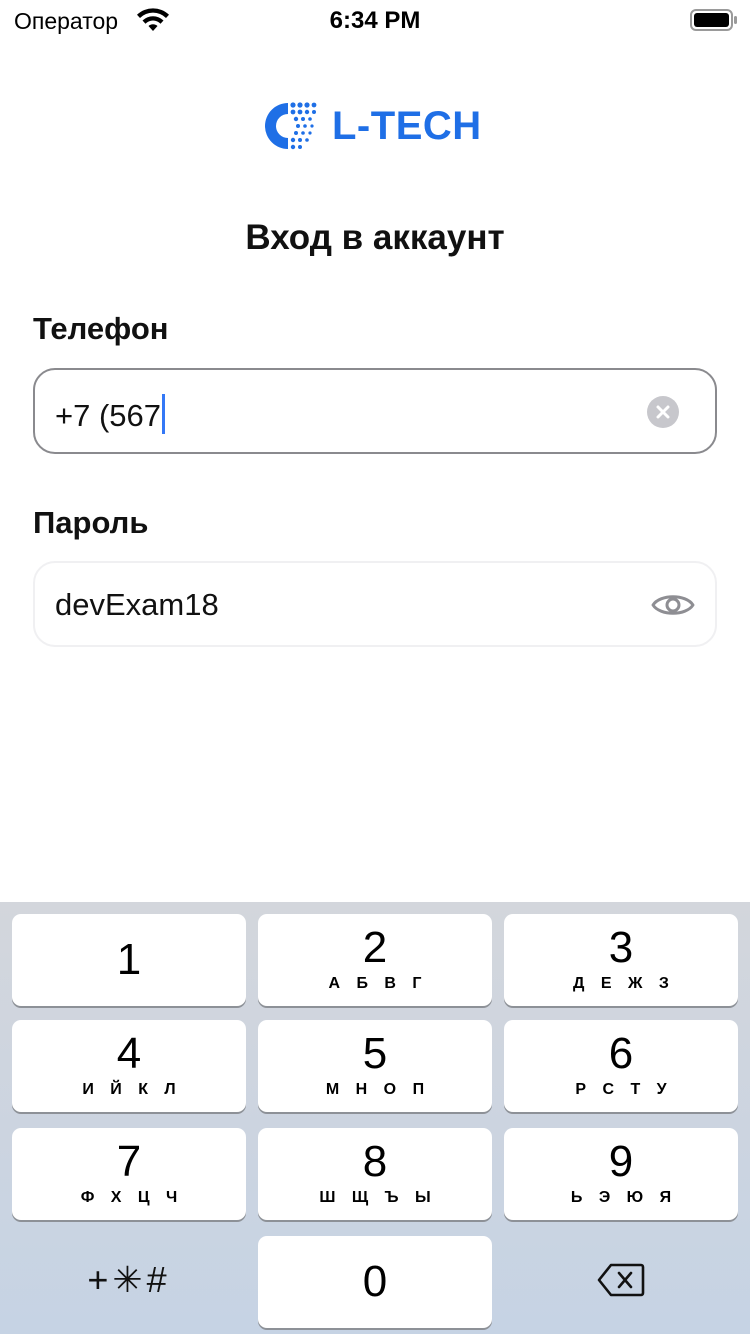 This screenshot has height=1334, width=750. I want to click on phone-value: +7 (567, so click(110, 414).